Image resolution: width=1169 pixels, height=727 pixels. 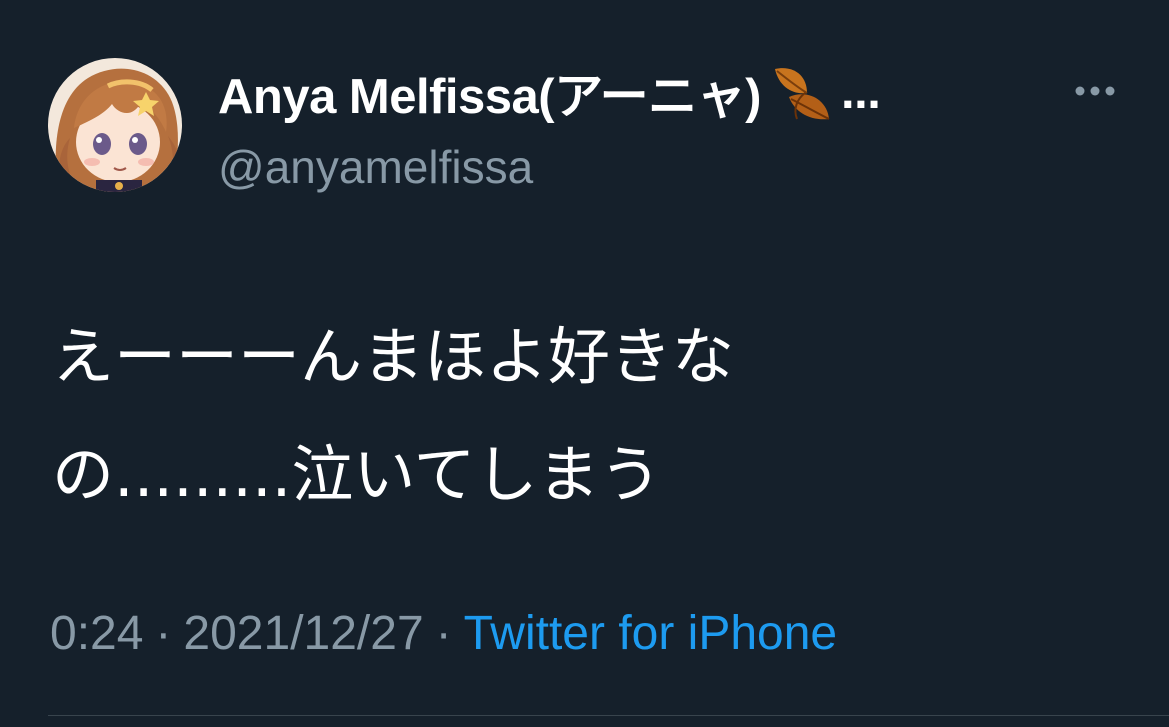 What do you see at coordinates (490, 96) in the screenshot?
I see `display-name-text: Anya Melfissa(アーニャ)` at bounding box center [490, 96].